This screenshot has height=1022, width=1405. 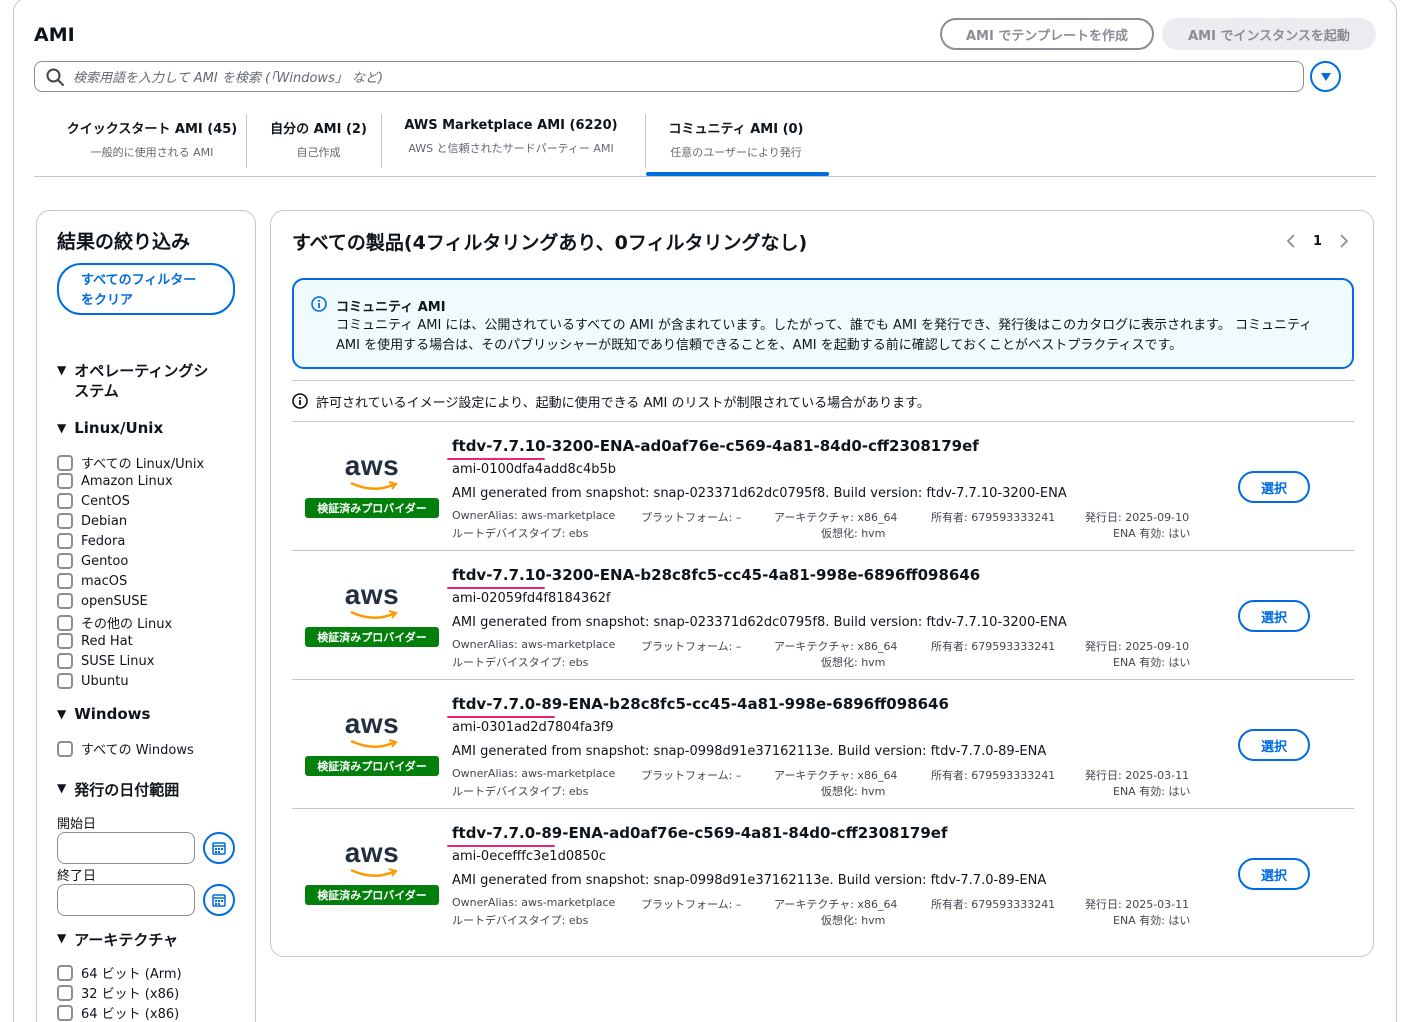 I want to click on search-options-button, so click(x=1325, y=76).